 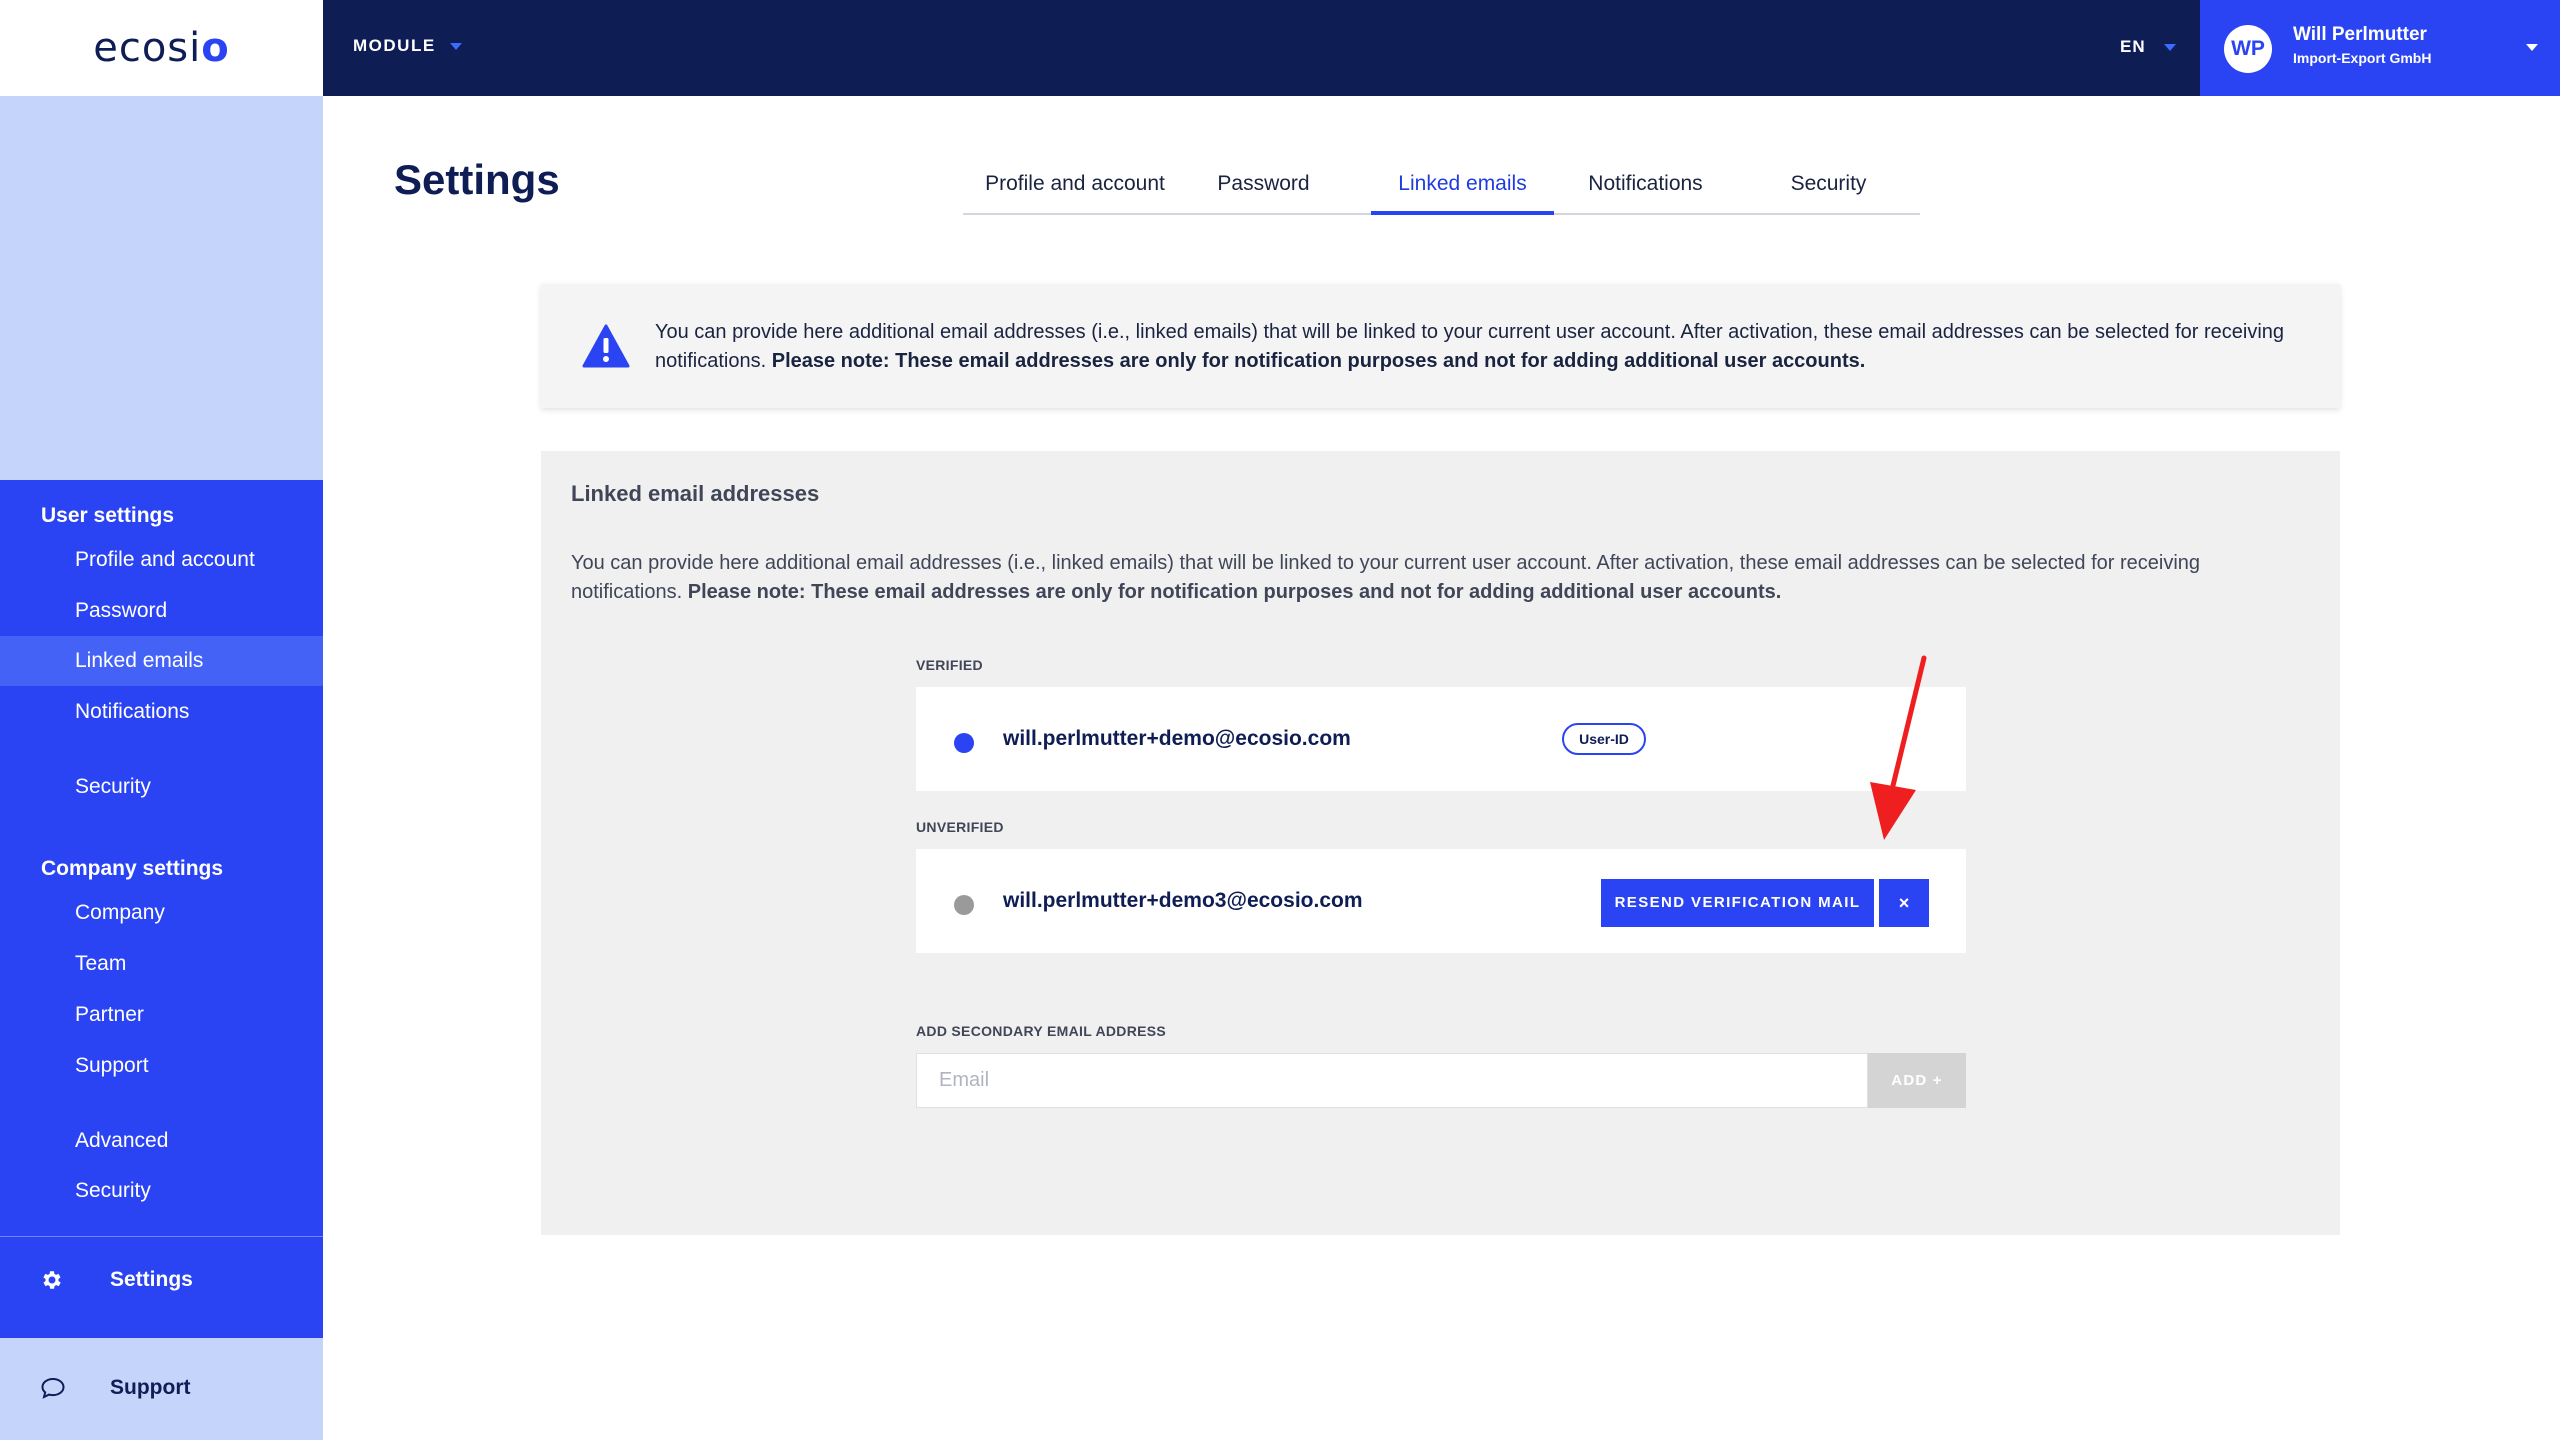 What do you see at coordinates (161, 661) in the screenshot?
I see `sidebar-item-linked-emails: Linked emails` at bounding box center [161, 661].